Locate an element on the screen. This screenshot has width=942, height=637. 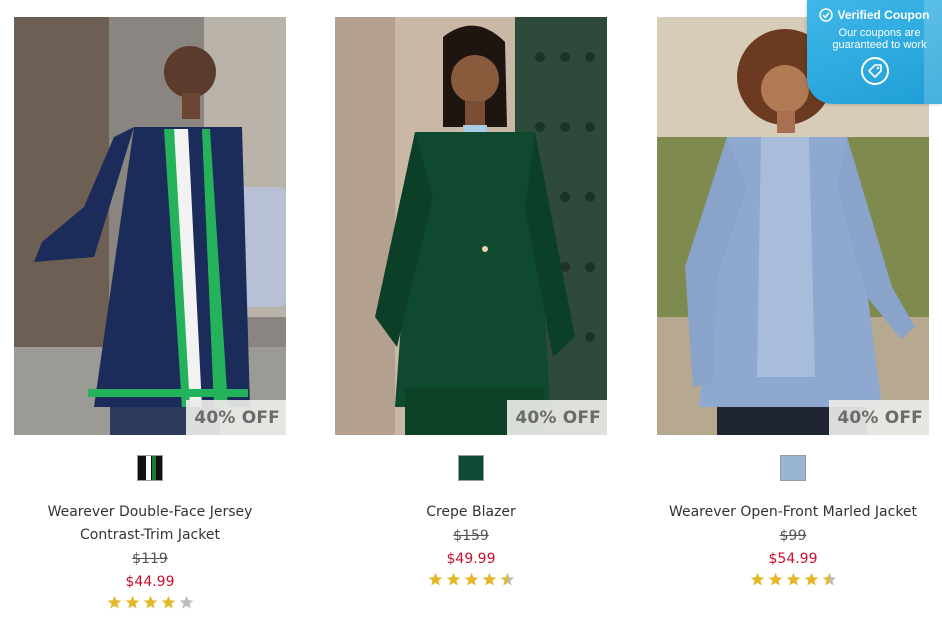
original-price: $99 is located at coordinates (793, 536).